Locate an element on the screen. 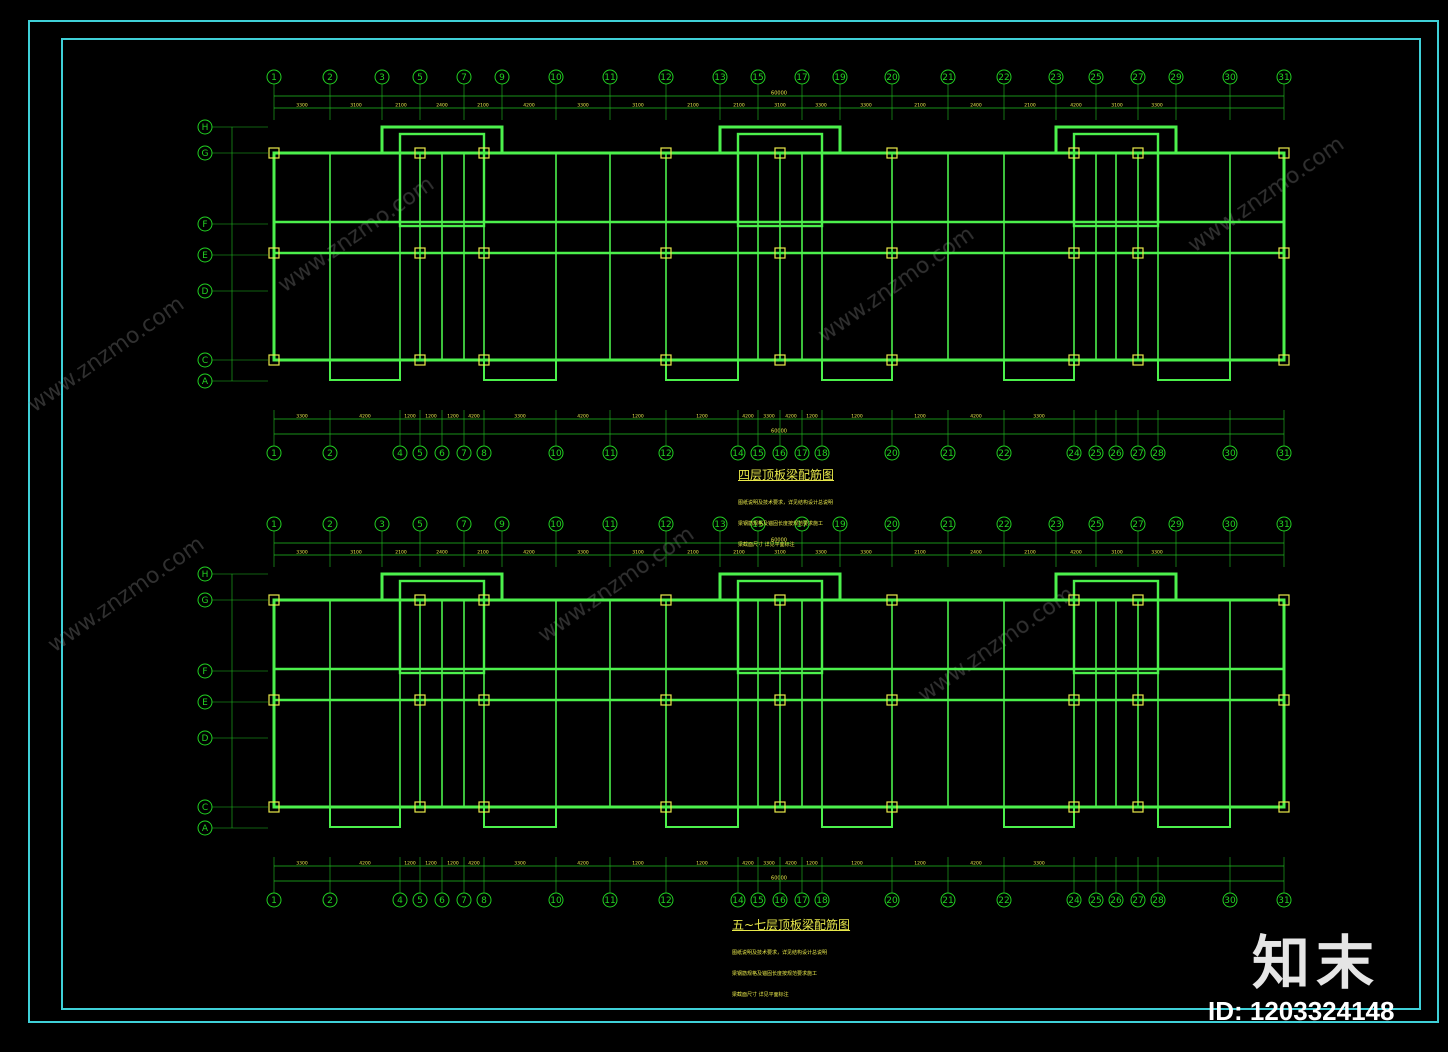 This screenshot has height=1052, width=1448. axis-label: 24 is located at coordinates (1074, 454).